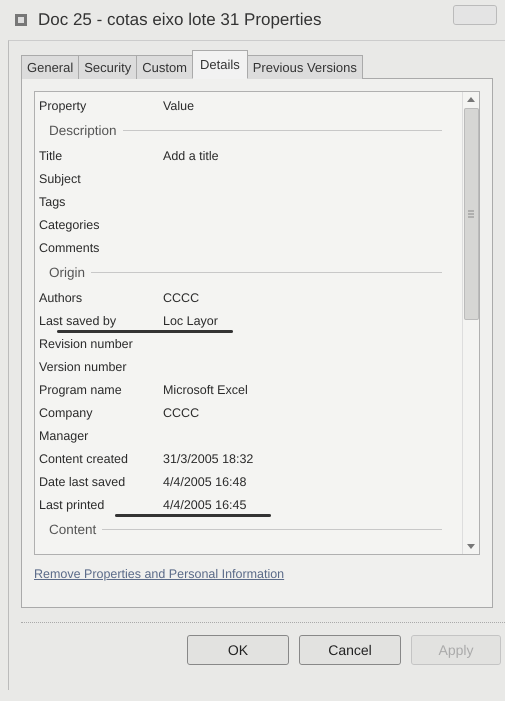 The image size is (505, 701). I want to click on remove-properties-link: Remove Properties and Personal Information, so click(159, 574).